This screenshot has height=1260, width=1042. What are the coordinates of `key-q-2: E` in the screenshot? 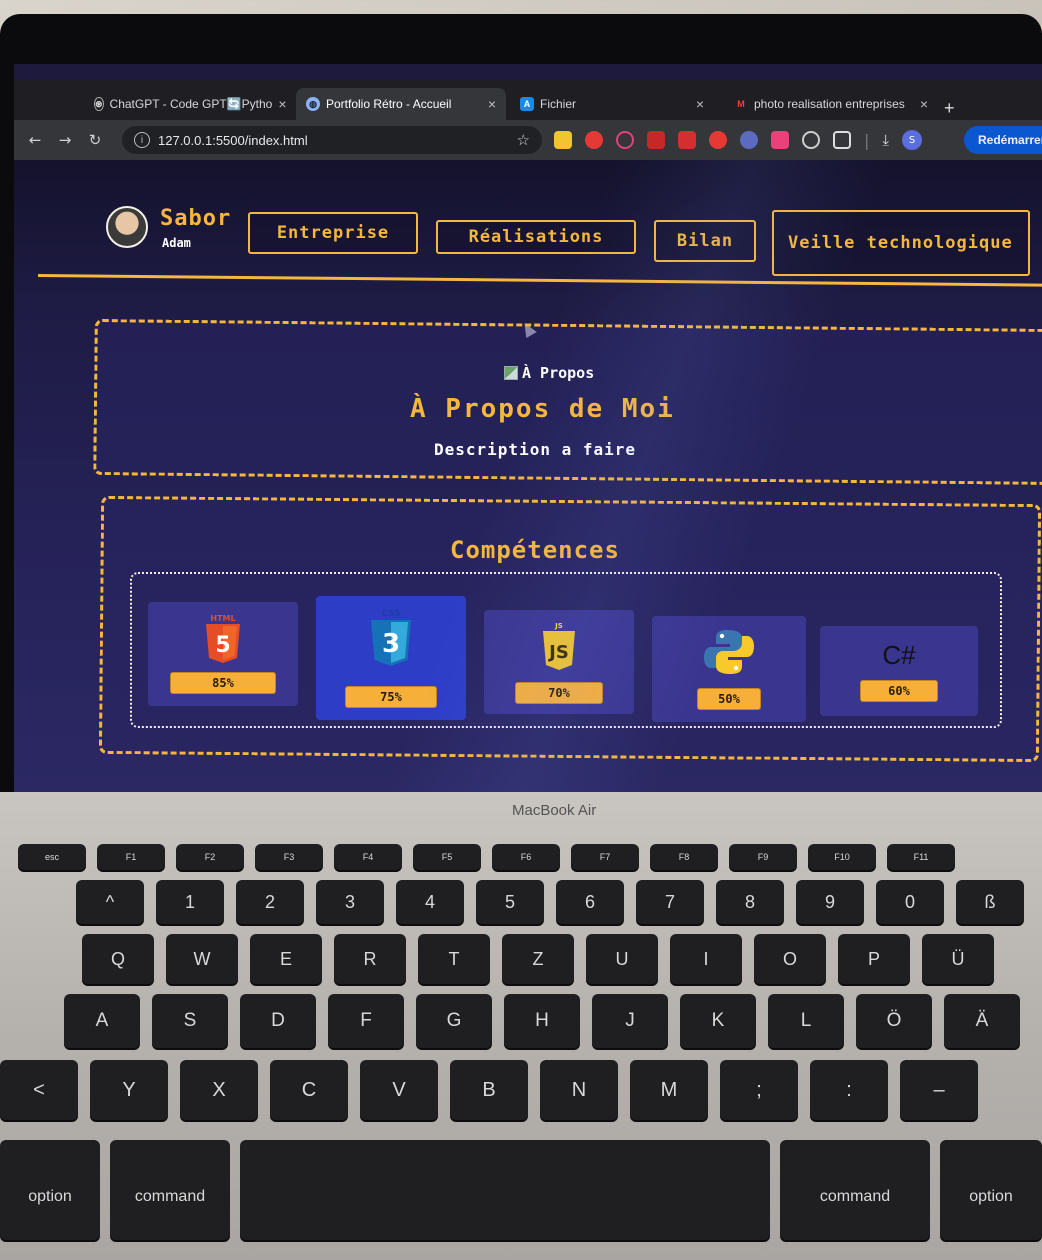 It's located at (286, 959).